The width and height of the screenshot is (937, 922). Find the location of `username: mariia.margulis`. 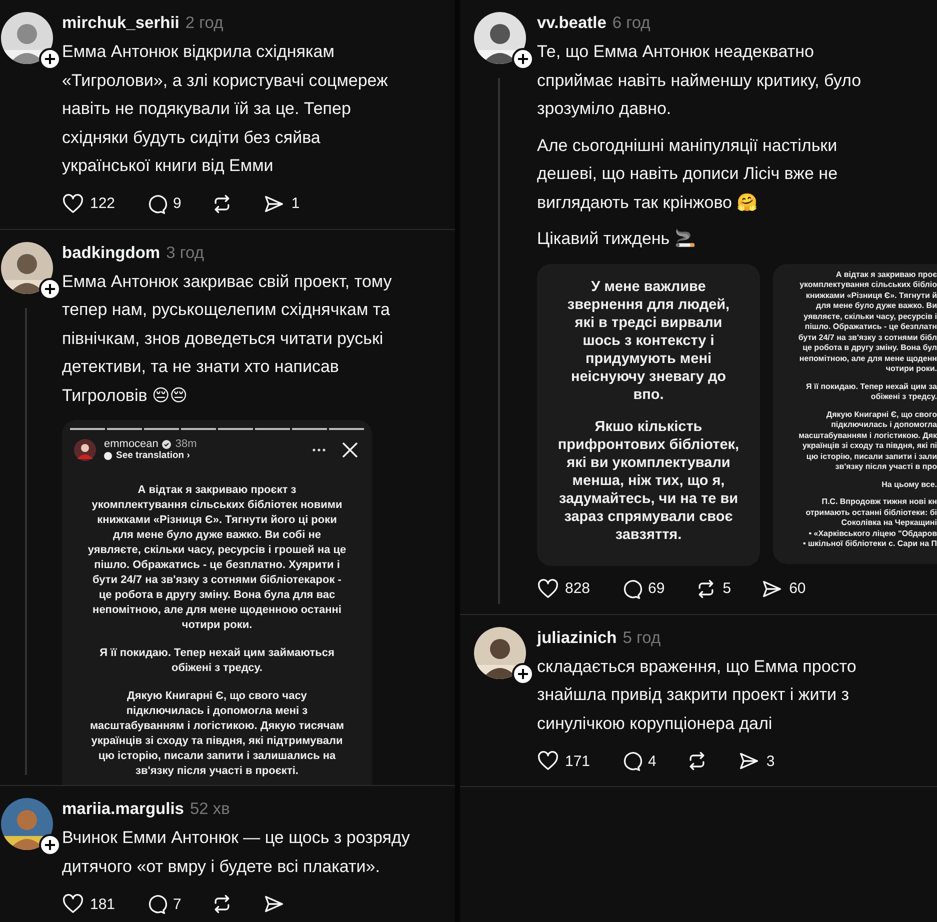

username: mariia.margulis is located at coordinates (123, 809).